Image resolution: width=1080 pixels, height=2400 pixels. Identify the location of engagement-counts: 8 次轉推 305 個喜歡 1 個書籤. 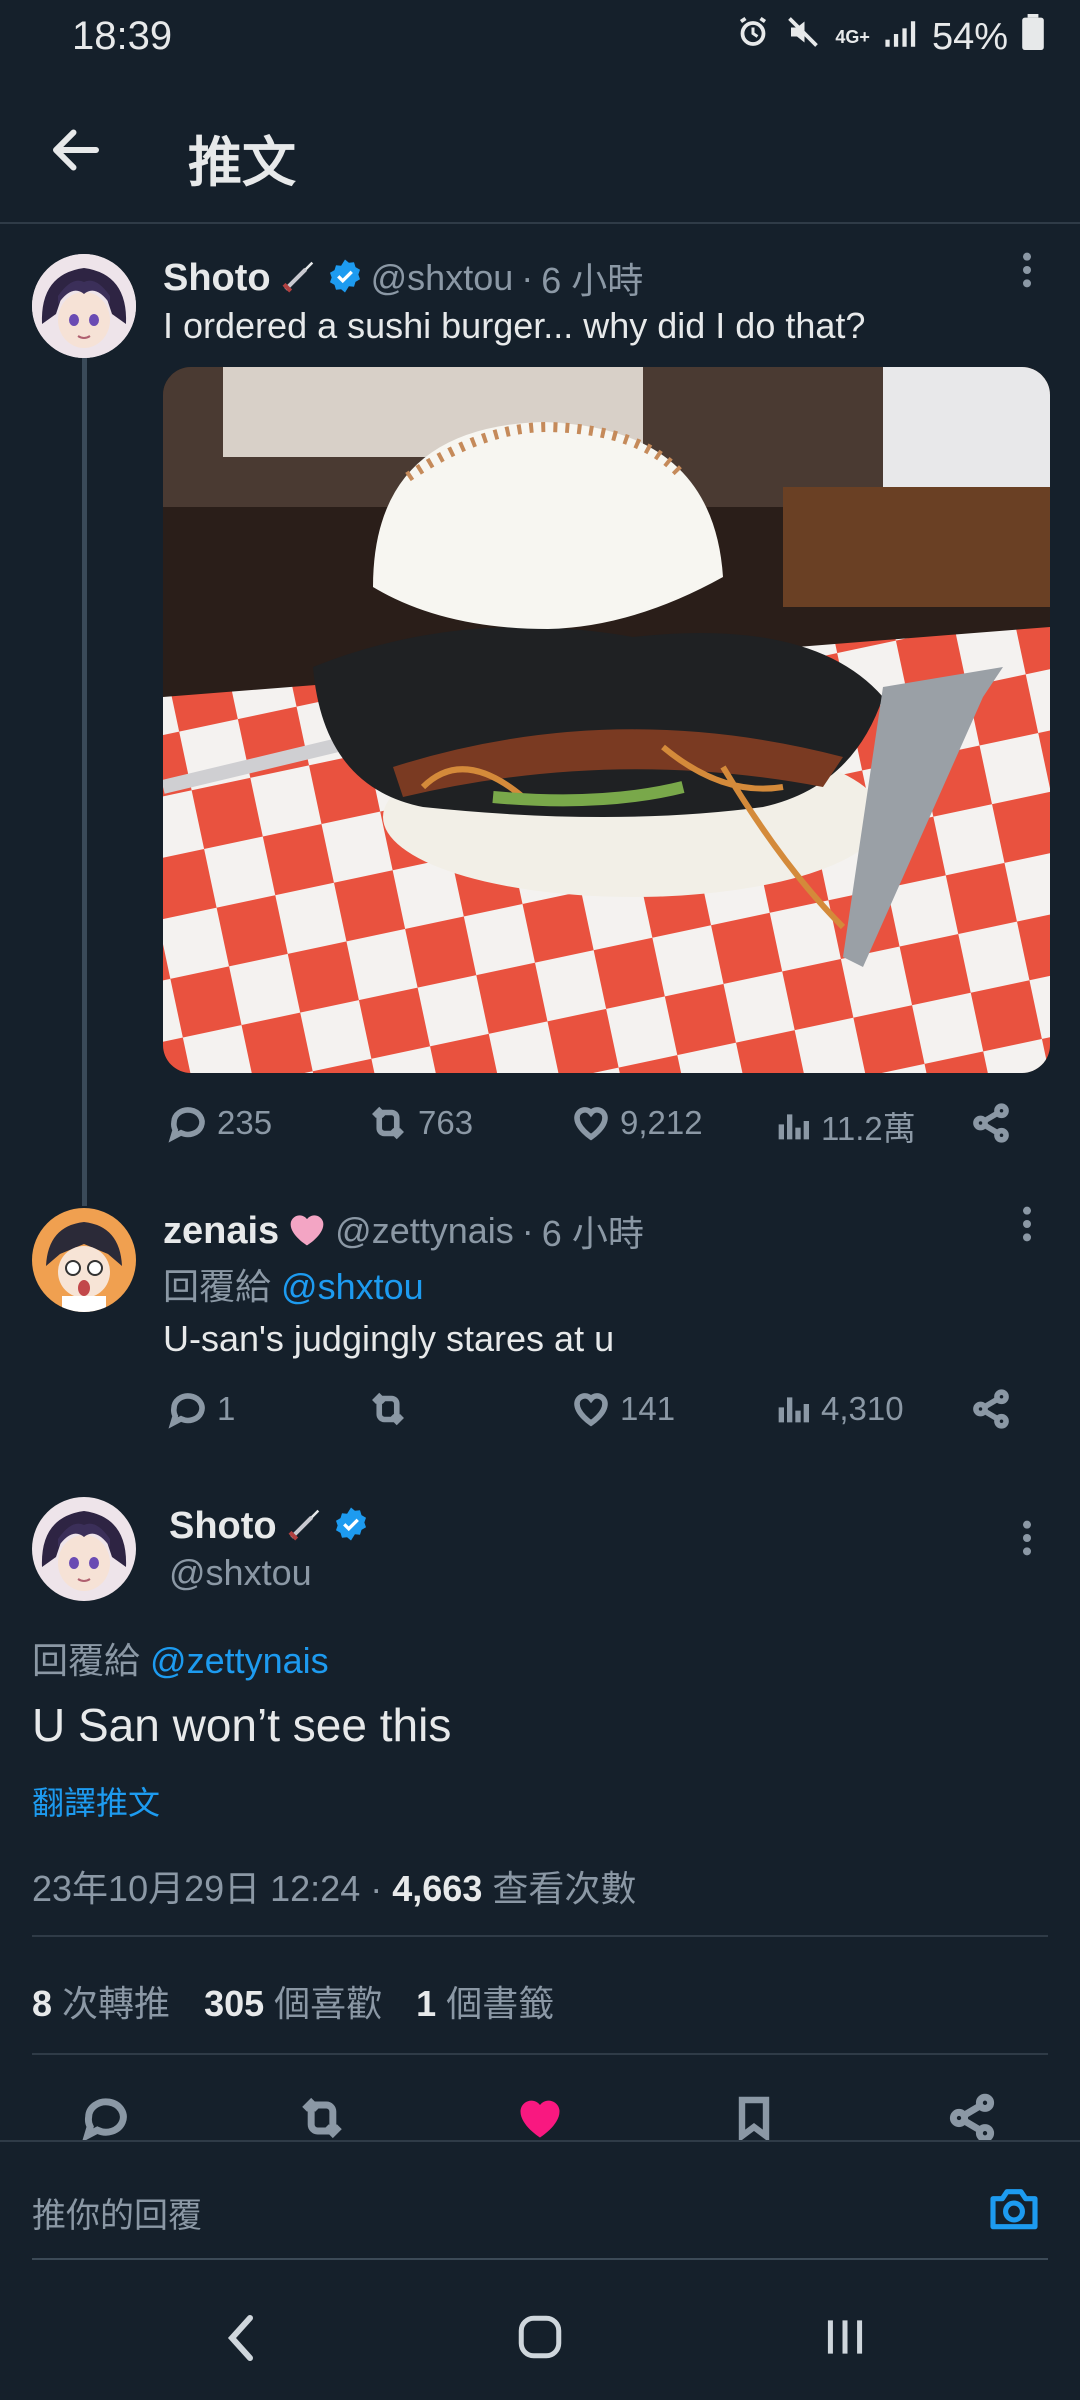
(293, 2001).